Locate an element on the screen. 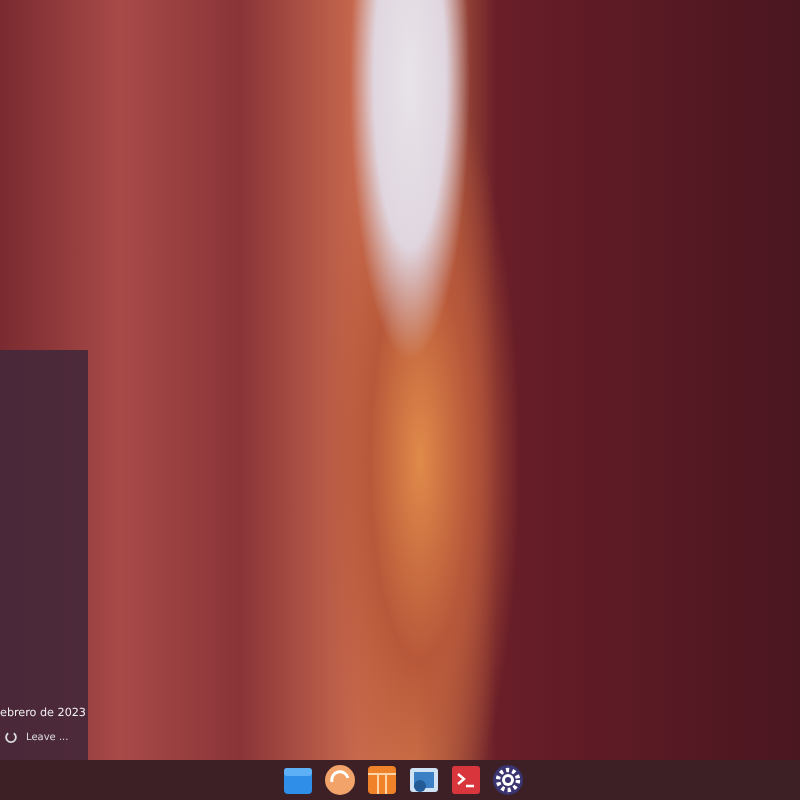 This screenshot has height=800, width=800. settings-icon is located at coordinates (508, 780).